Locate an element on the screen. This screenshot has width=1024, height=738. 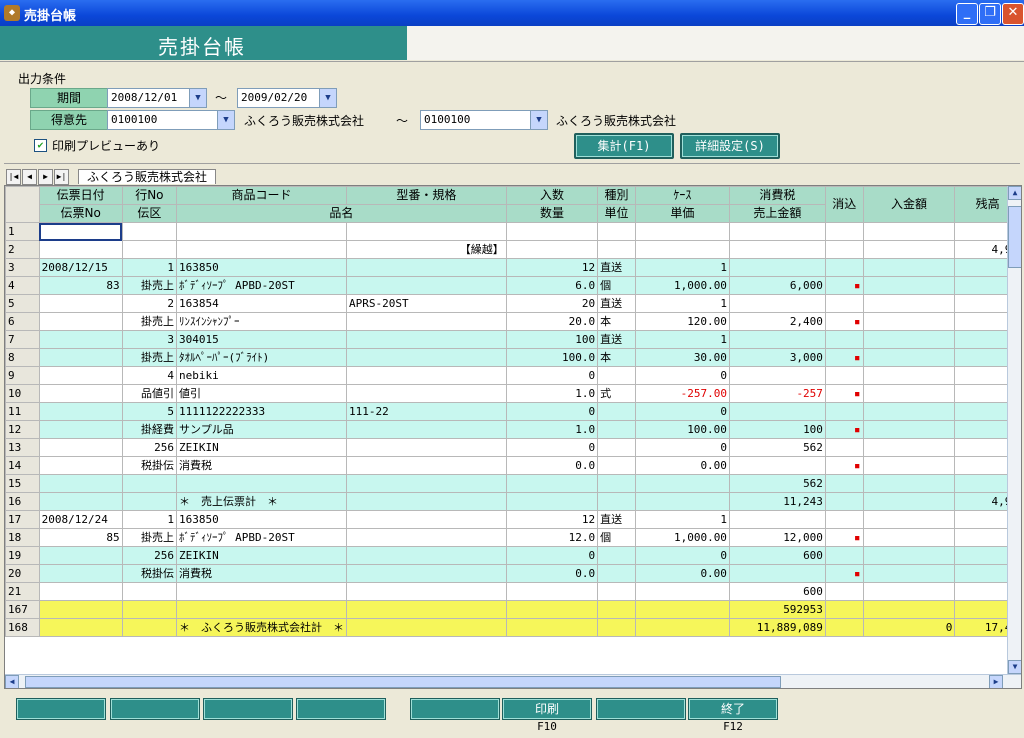
table-cell: 6.0 is located at coordinates (552, 285).